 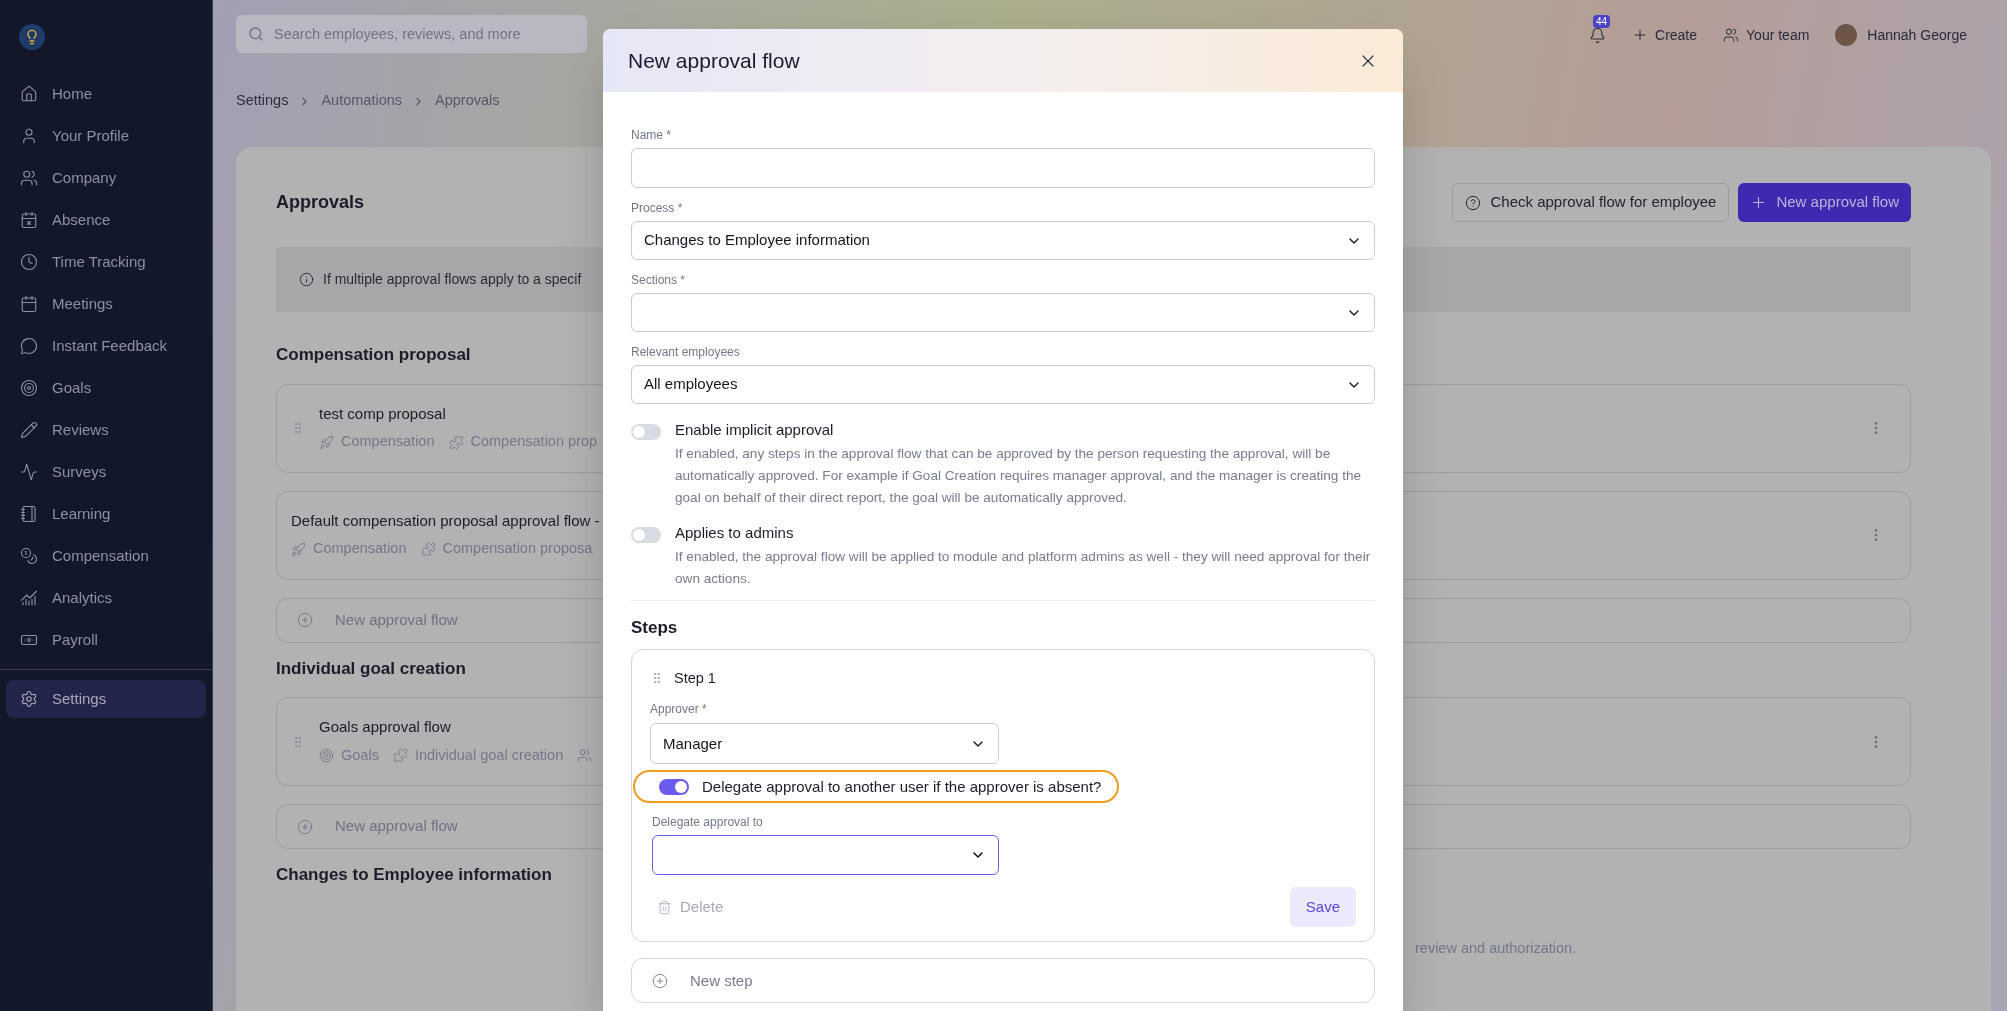 What do you see at coordinates (695, 678) in the screenshot?
I see `step-title: Step 1` at bounding box center [695, 678].